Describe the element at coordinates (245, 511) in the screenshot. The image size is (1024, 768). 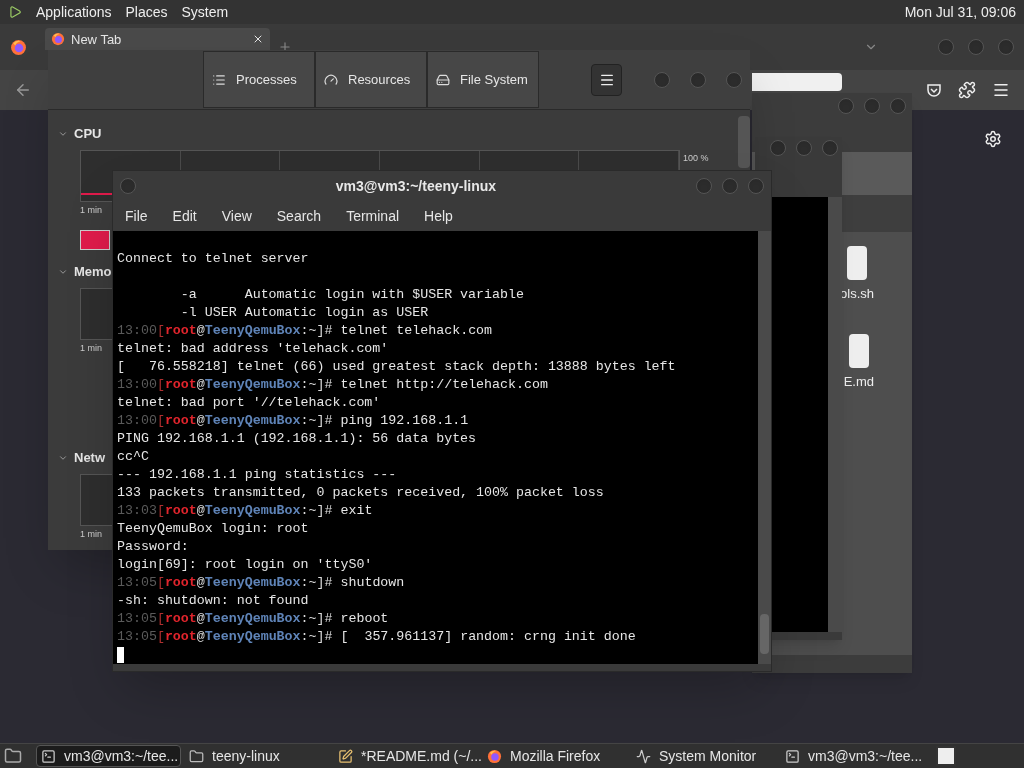
I see `prompt-line: 13:03[root@TeenyQemuBox:~]# exit` at that location.